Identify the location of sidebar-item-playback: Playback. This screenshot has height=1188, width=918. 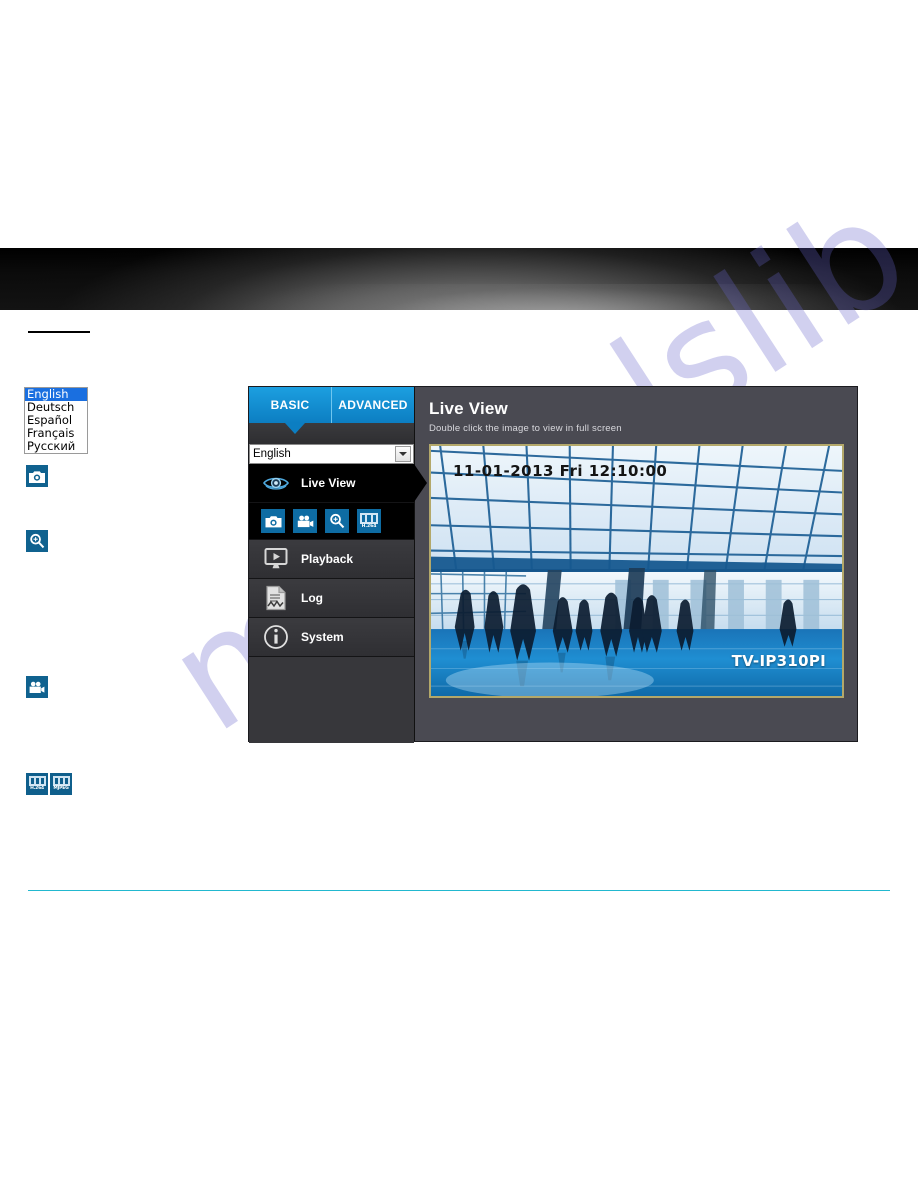
(331, 559).